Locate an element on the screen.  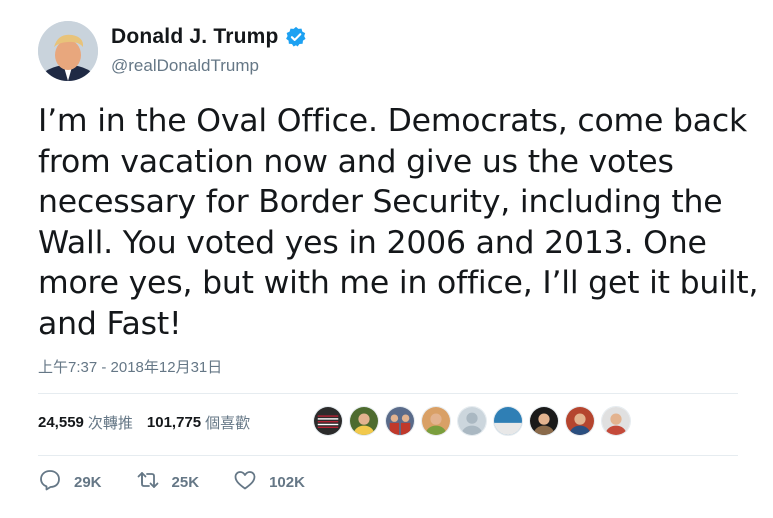
heart-icon is located at coordinates (245, 482).